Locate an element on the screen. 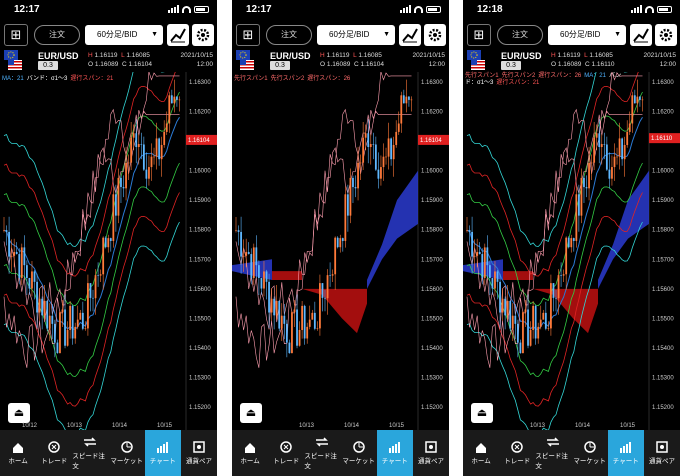 This screenshot has height=476, width=680. low-value: 1.16085 is located at coordinates (601, 55).